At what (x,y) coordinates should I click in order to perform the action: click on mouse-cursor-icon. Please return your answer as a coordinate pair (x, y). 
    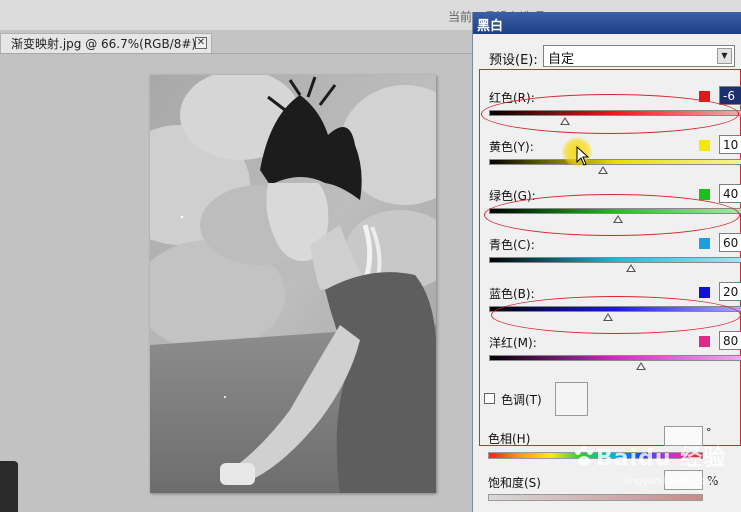
    Looking at the image, I should click on (583, 156).